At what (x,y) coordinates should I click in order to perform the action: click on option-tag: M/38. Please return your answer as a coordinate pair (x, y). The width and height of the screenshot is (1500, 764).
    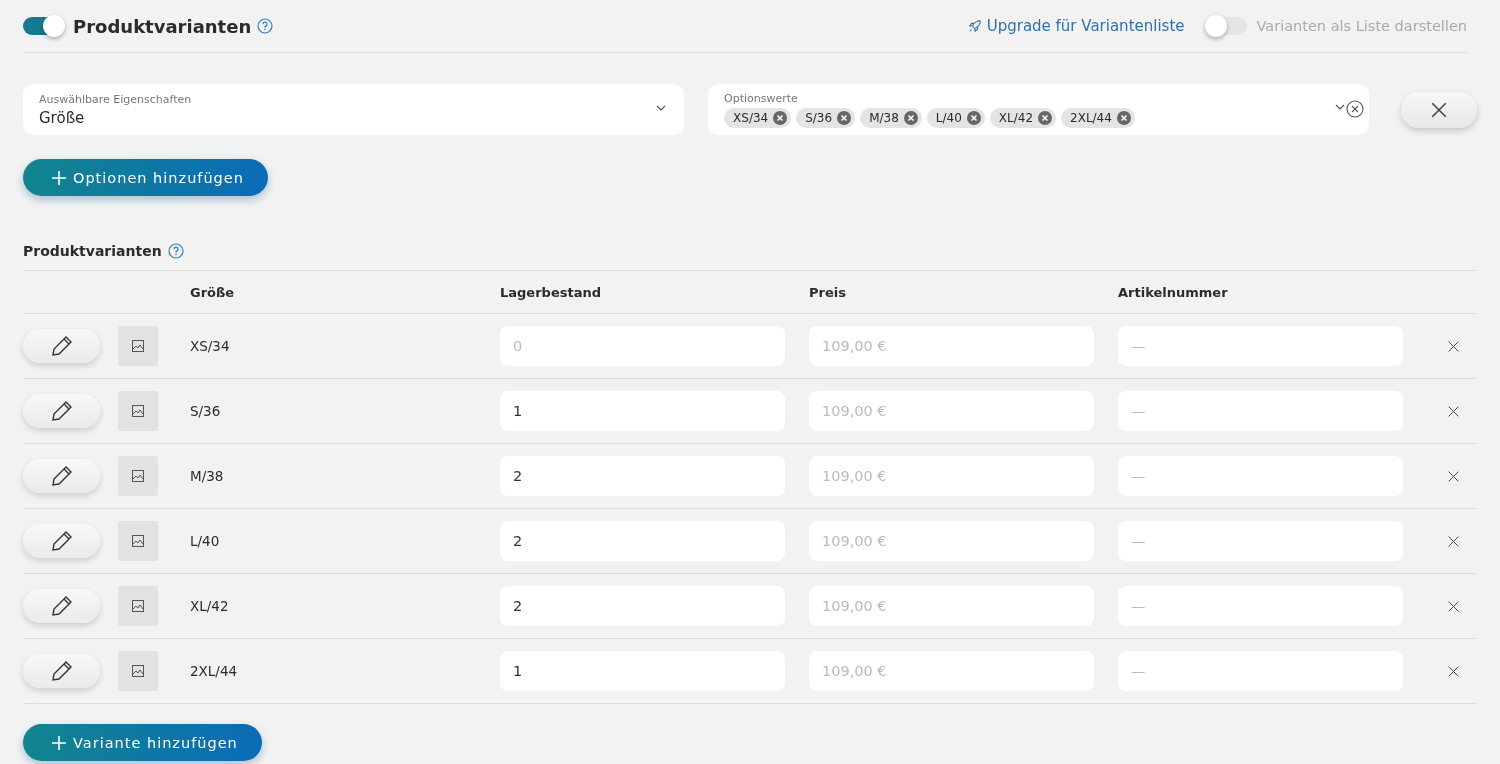
    Looking at the image, I should click on (891, 117).